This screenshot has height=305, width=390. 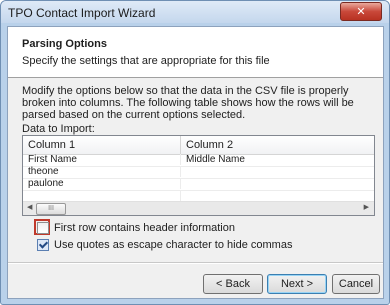 What do you see at coordinates (102, 183) in the screenshot?
I see `table-cell: paulone` at bounding box center [102, 183].